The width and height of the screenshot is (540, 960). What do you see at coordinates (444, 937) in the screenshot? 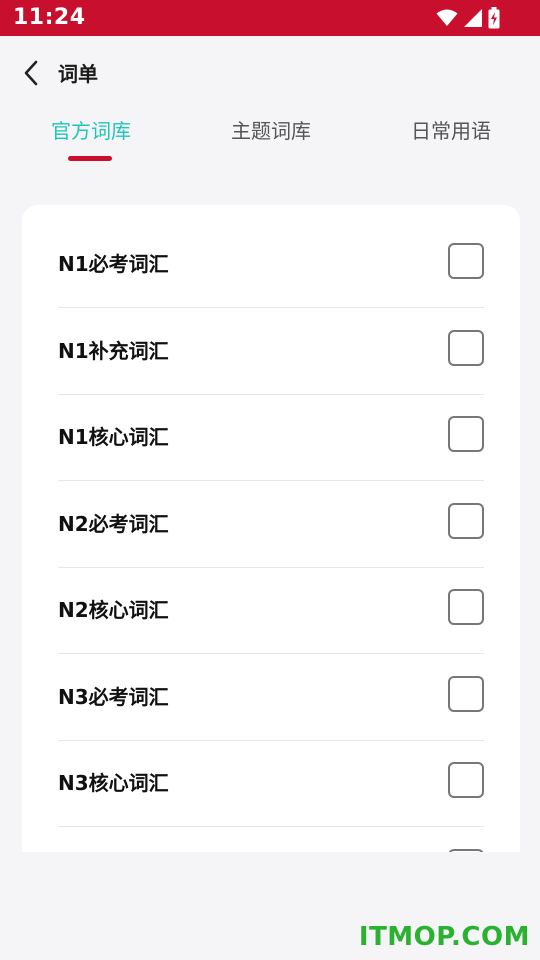
I see `watermark: ITMOP.COM` at bounding box center [444, 937].